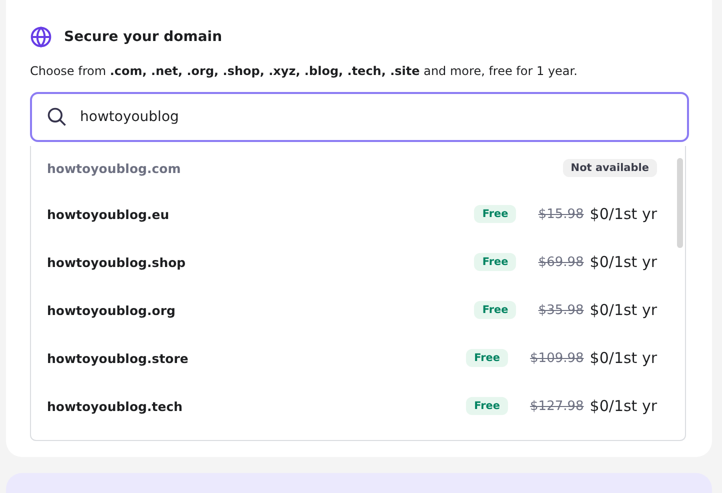  Describe the element at coordinates (557, 406) in the screenshot. I see `old-price: $127.98` at that location.